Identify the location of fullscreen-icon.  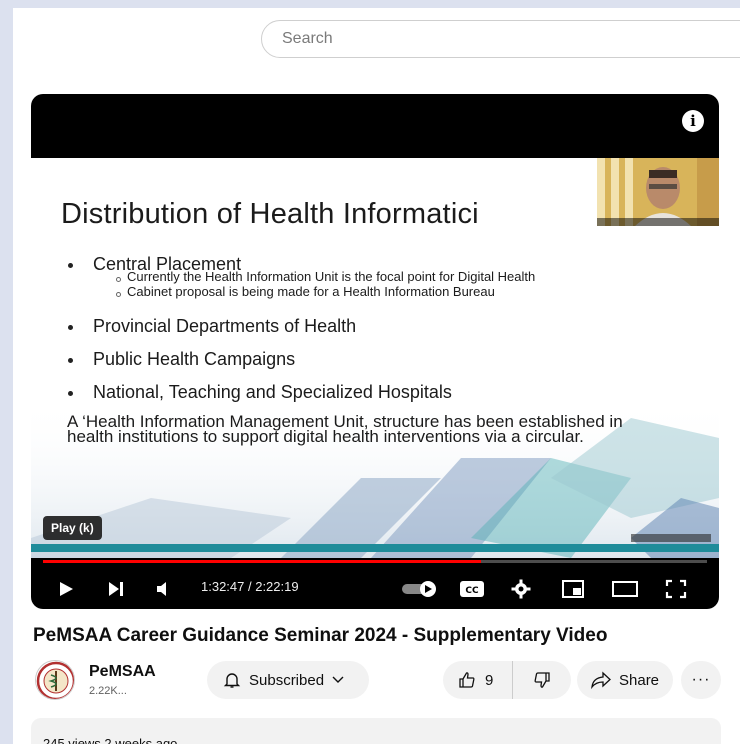
(676, 589).